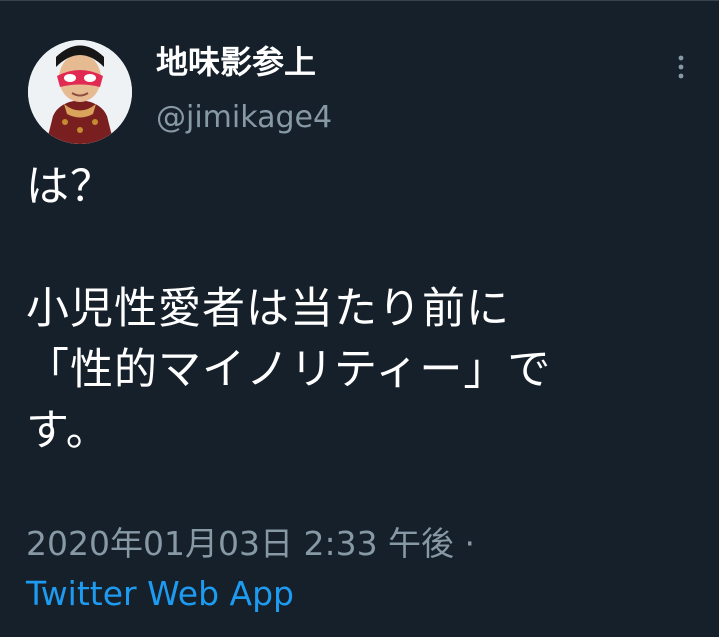  Describe the element at coordinates (250, 544) in the screenshot. I see `tweet-timestamp: 2020年01月03日 2:33 午後 ·` at that location.